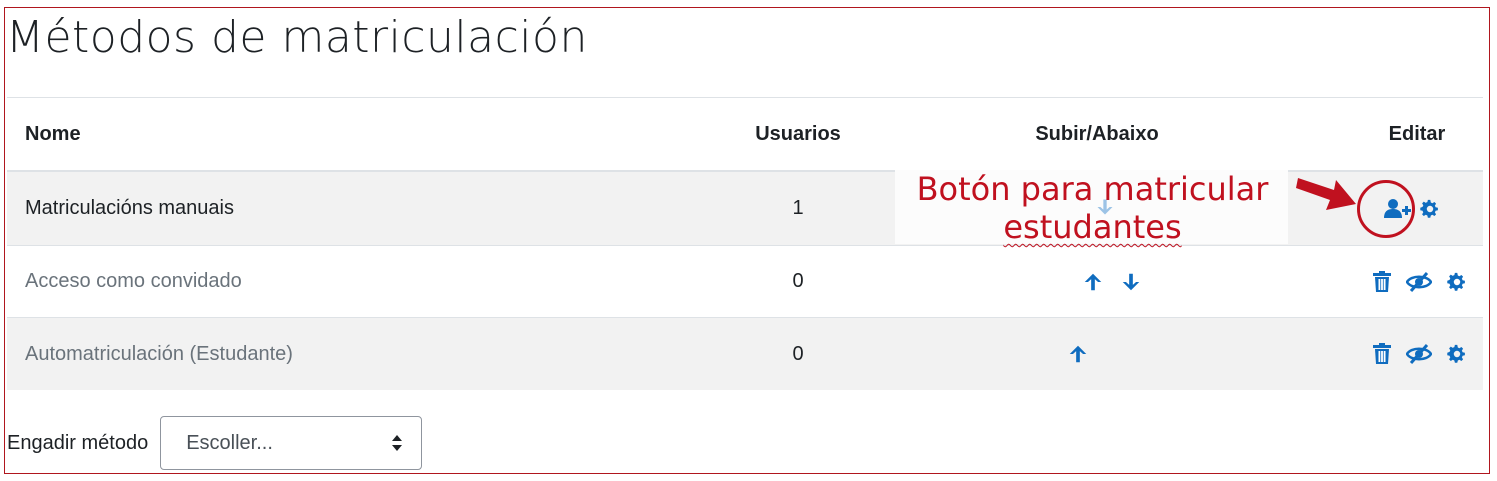 The image size is (1497, 481). Describe the element at coordinates (1131, 282) in the screenshot. I see `arrow-down-icon` at that location.